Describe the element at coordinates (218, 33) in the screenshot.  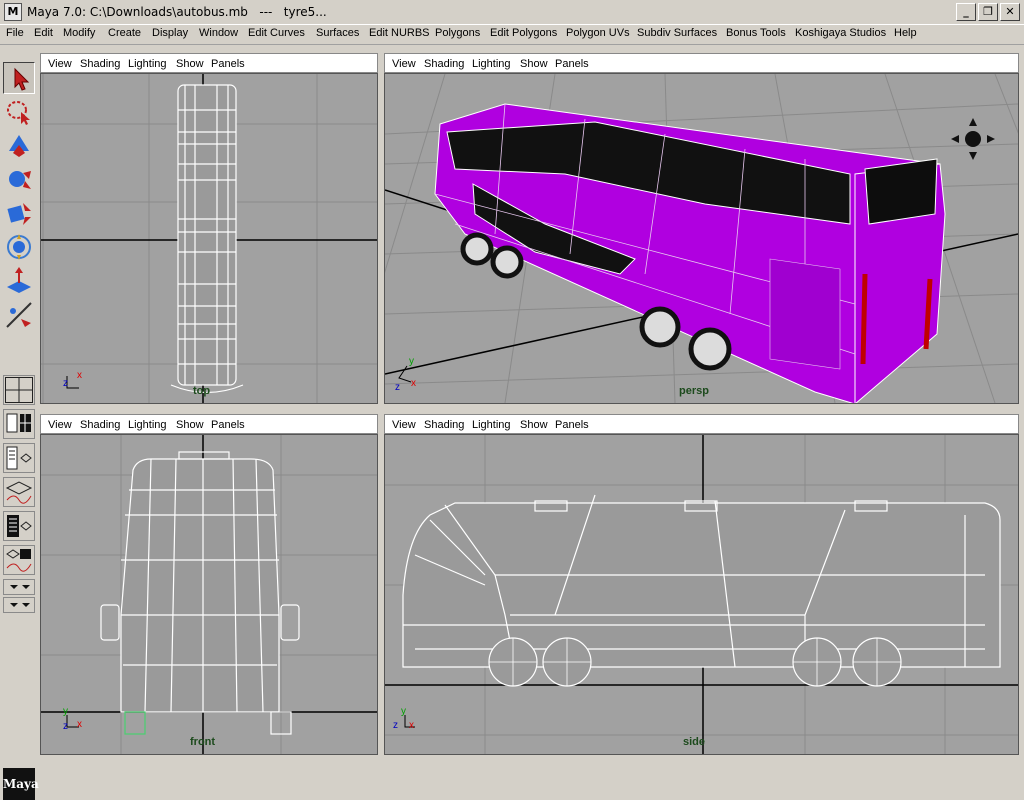
I see `menu-window: Window` at that location.